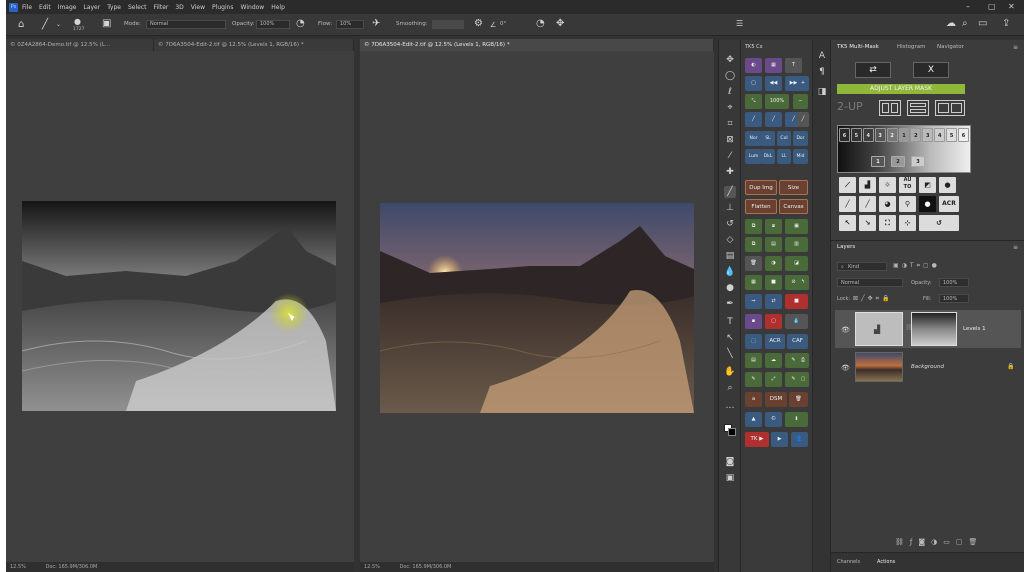  I want to click on grid-mid-3: 3, so click(918, 161).